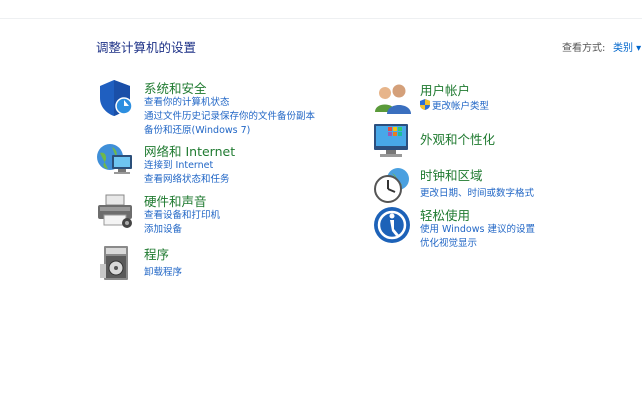  What do you see at coordinates (477, 192) in the screenshot?
I see `link-change-date-time-format: 更改日期、时间或数字格式` at bounding box center [477, 192].